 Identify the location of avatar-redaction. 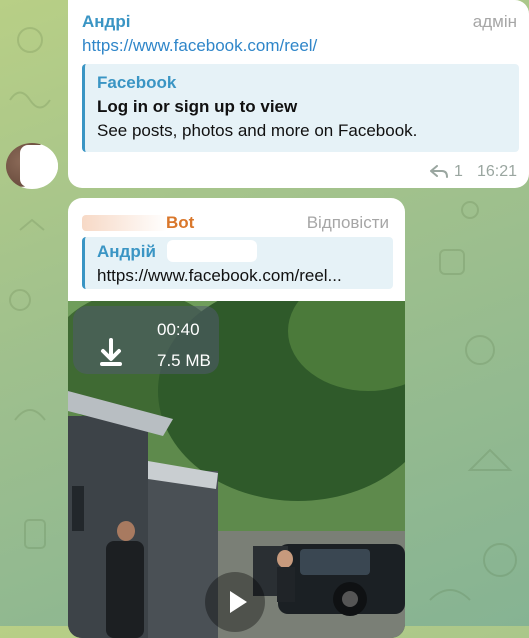
(39, 166).